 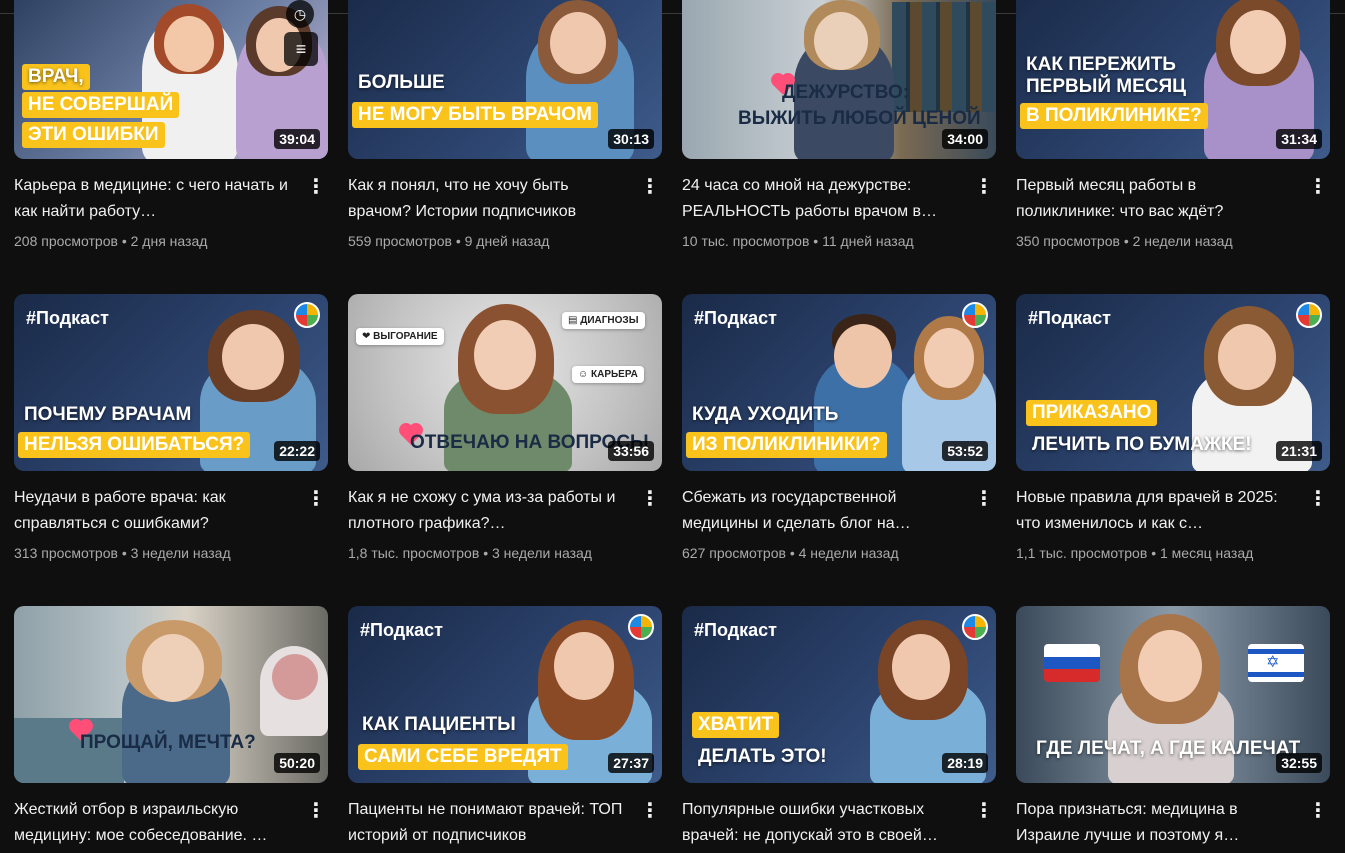 What do you see at coordinates (171, 79) in the screenshot?
I see `video-thumbnail: ВРАЧ, НЕ СОВЕРШАЙ ЭТИ ОШИБКИ ◷ ≡ 39:04` at bounding box center [171, 79].